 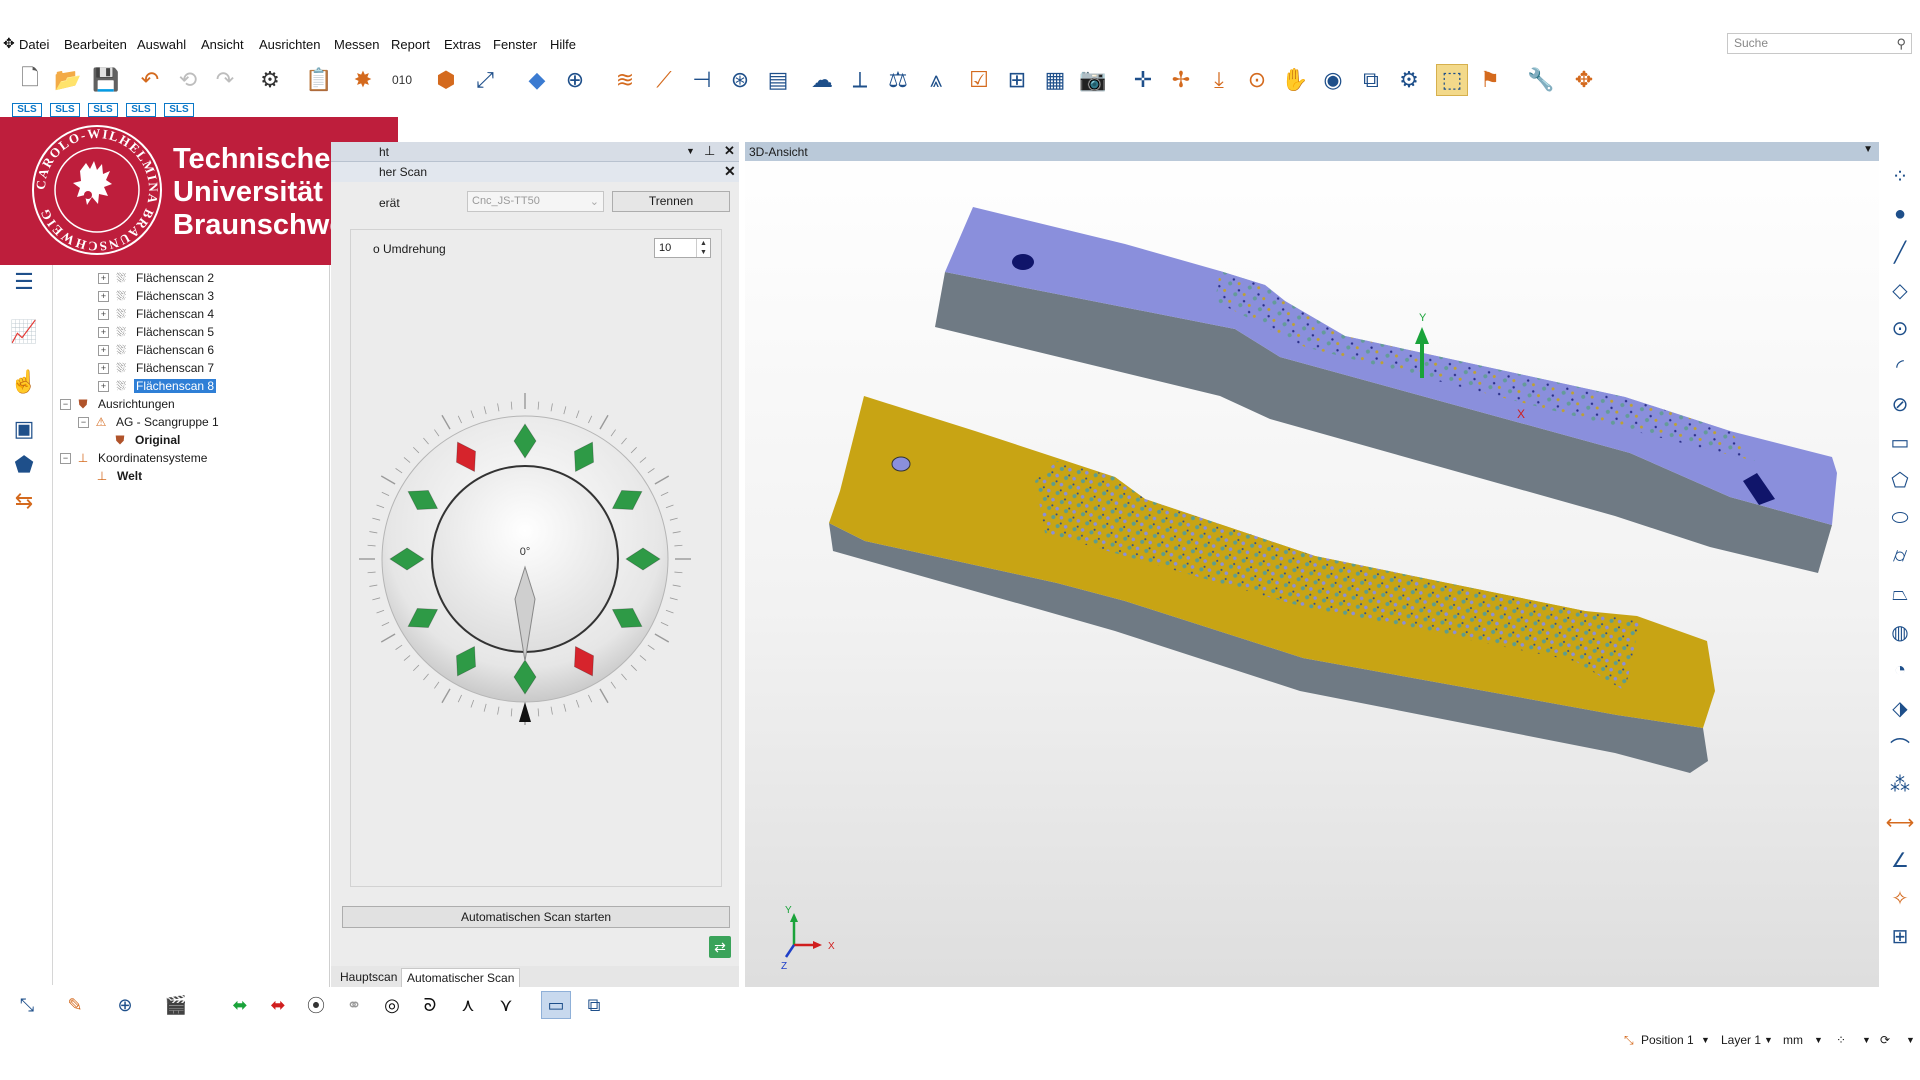 I want to click on tab-hauptscan: Hauptscan, so click(x=368, y=977).